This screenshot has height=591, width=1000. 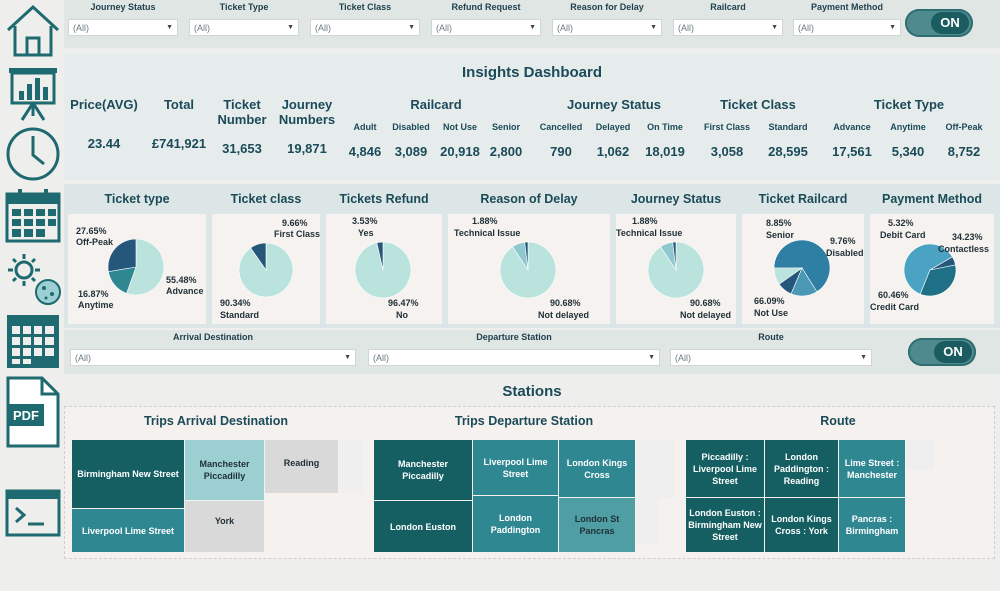 What do you see at coordinates (242, 119) in the screenshot?
I see `kpi-label: Number` at bounding box center [242, 119].